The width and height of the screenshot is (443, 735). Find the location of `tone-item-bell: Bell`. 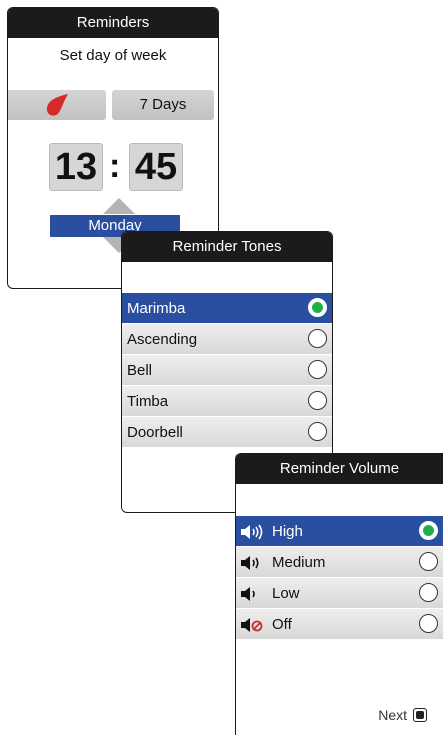

tone-item-bell: Bell is located at coordinates (227, 370).